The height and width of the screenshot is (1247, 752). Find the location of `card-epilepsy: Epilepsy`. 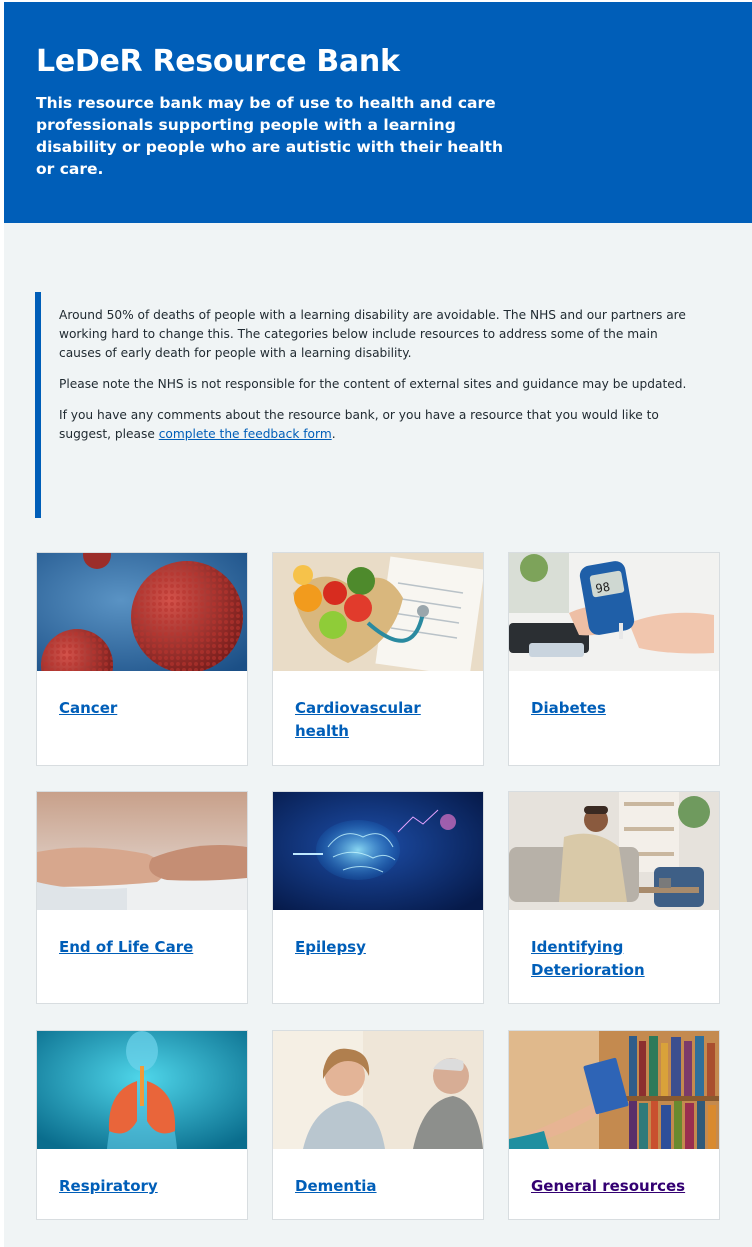

card-epilepsy: Epilepsy is located at coordinates (378, 897).